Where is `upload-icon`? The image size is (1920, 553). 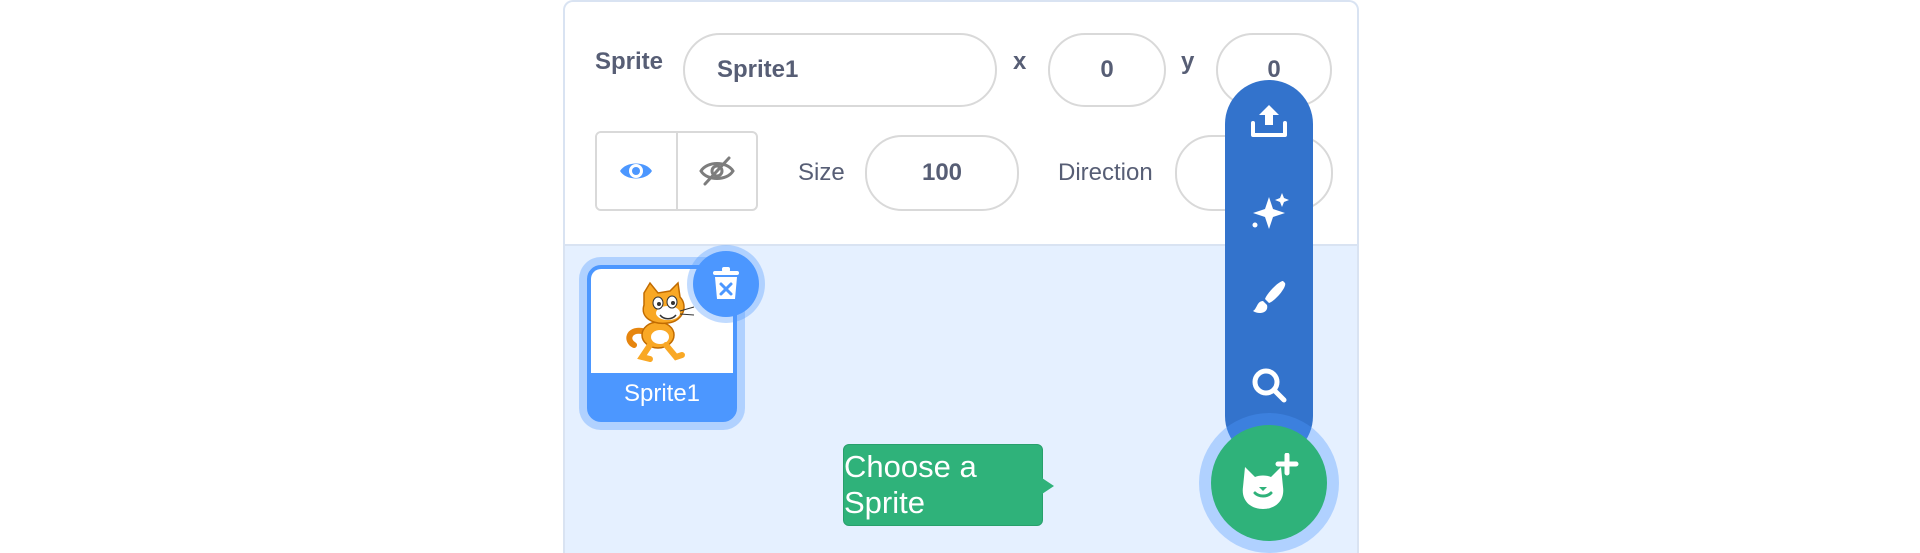 upload-icon is located at coordinates (1269, 121).